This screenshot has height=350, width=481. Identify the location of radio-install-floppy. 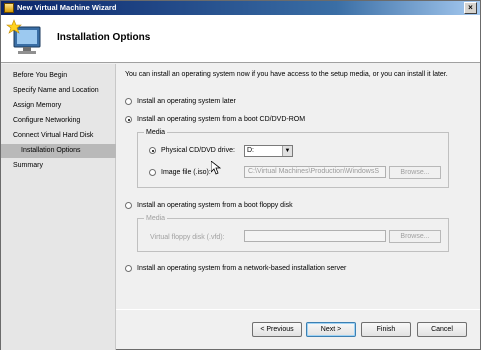
(128, 205).